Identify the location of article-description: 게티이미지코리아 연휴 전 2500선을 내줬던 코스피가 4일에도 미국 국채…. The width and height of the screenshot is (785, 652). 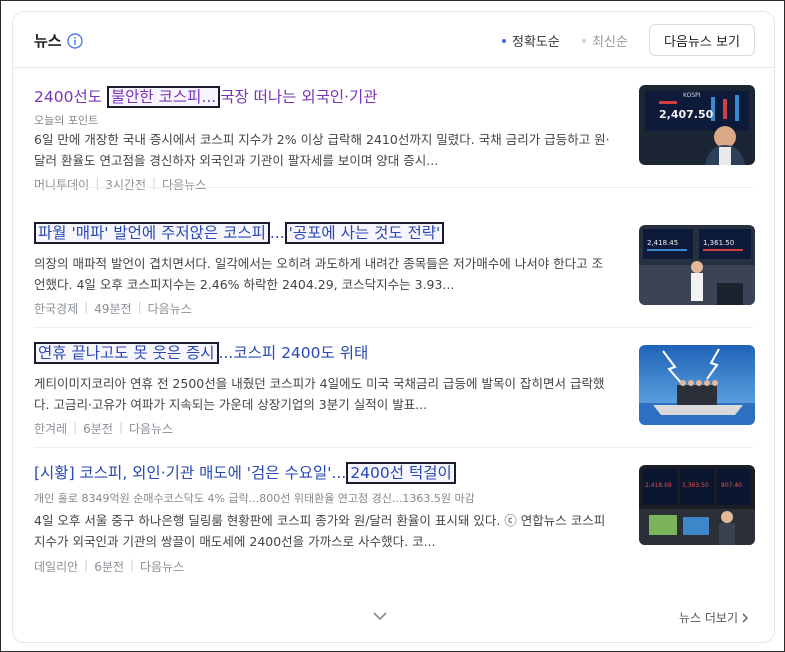
(319, 394).